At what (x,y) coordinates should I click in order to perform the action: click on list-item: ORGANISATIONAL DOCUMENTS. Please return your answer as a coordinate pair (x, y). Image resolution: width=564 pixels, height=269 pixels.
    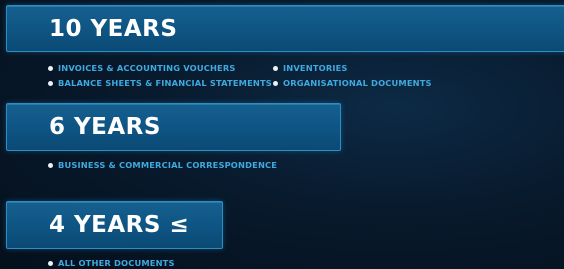
    Looking at the image, I should click on (352, 83).